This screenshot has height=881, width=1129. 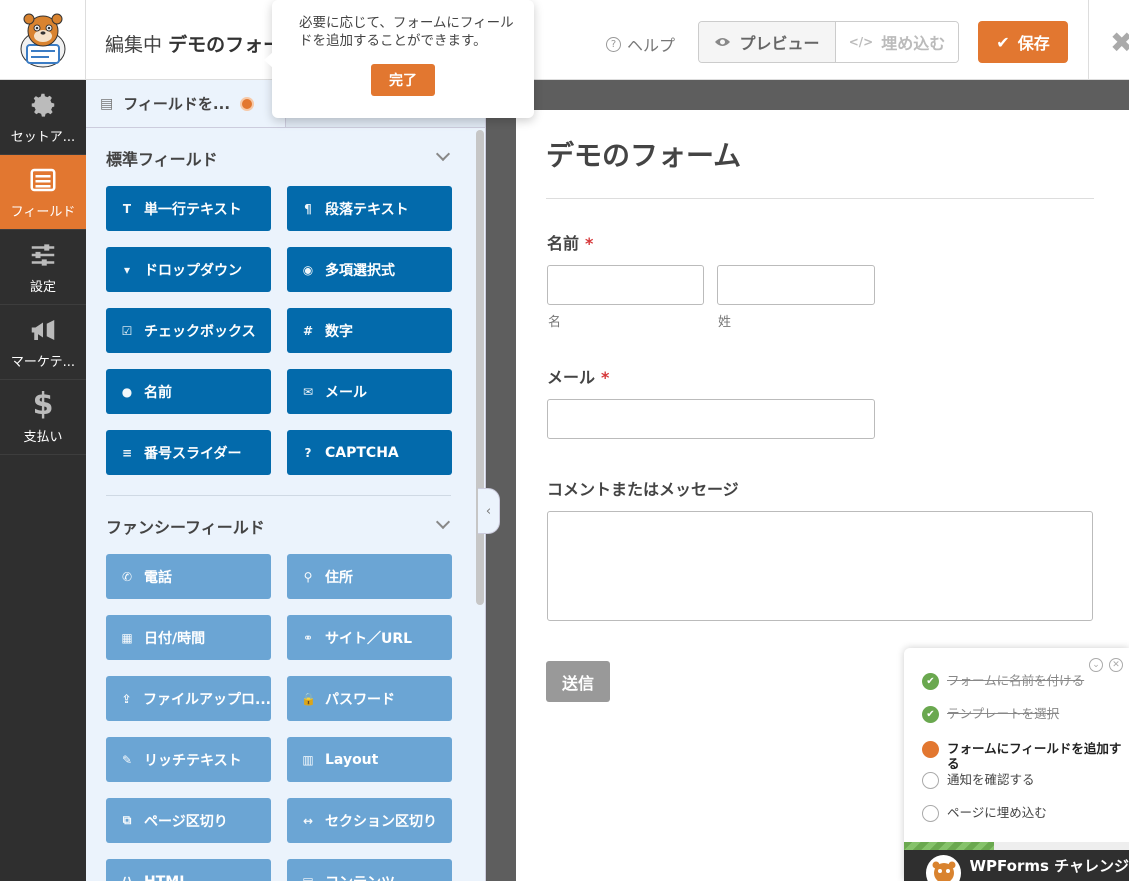 I want to click on embed-button: </> 埋め込む, so click(x=897, y=42).